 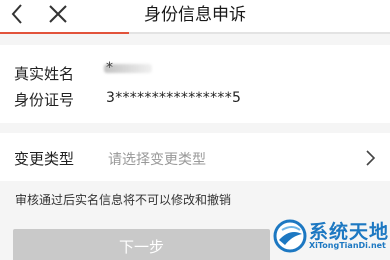 I want to click on chevron-right-icon, so click(x=370, y=158).